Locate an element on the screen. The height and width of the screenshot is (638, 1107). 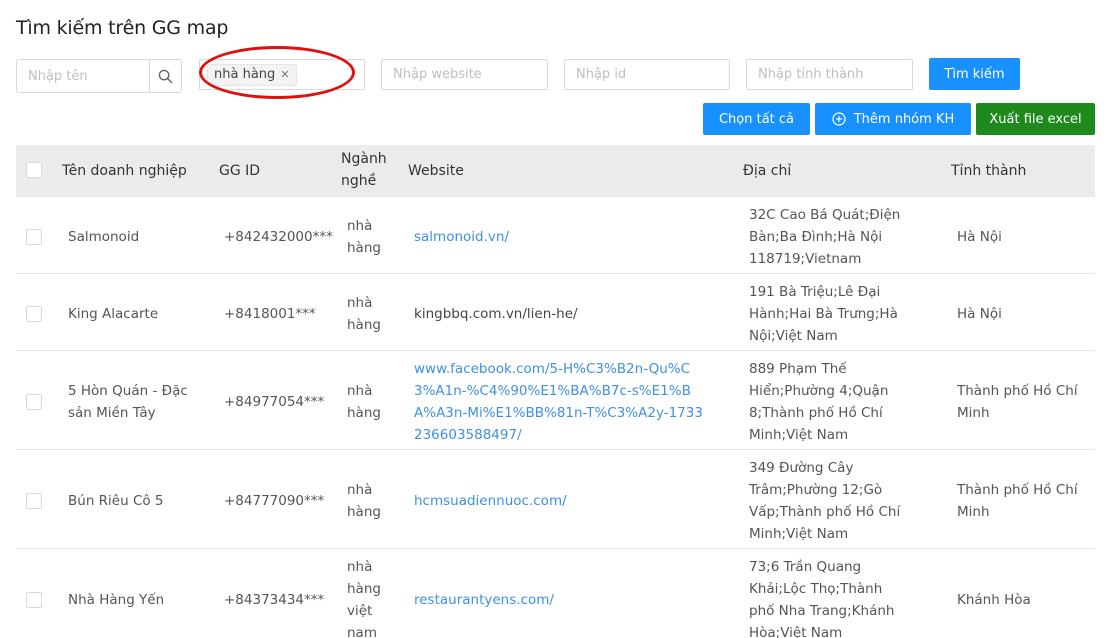
plus-circle-icon is located at coordinates (839, 119).